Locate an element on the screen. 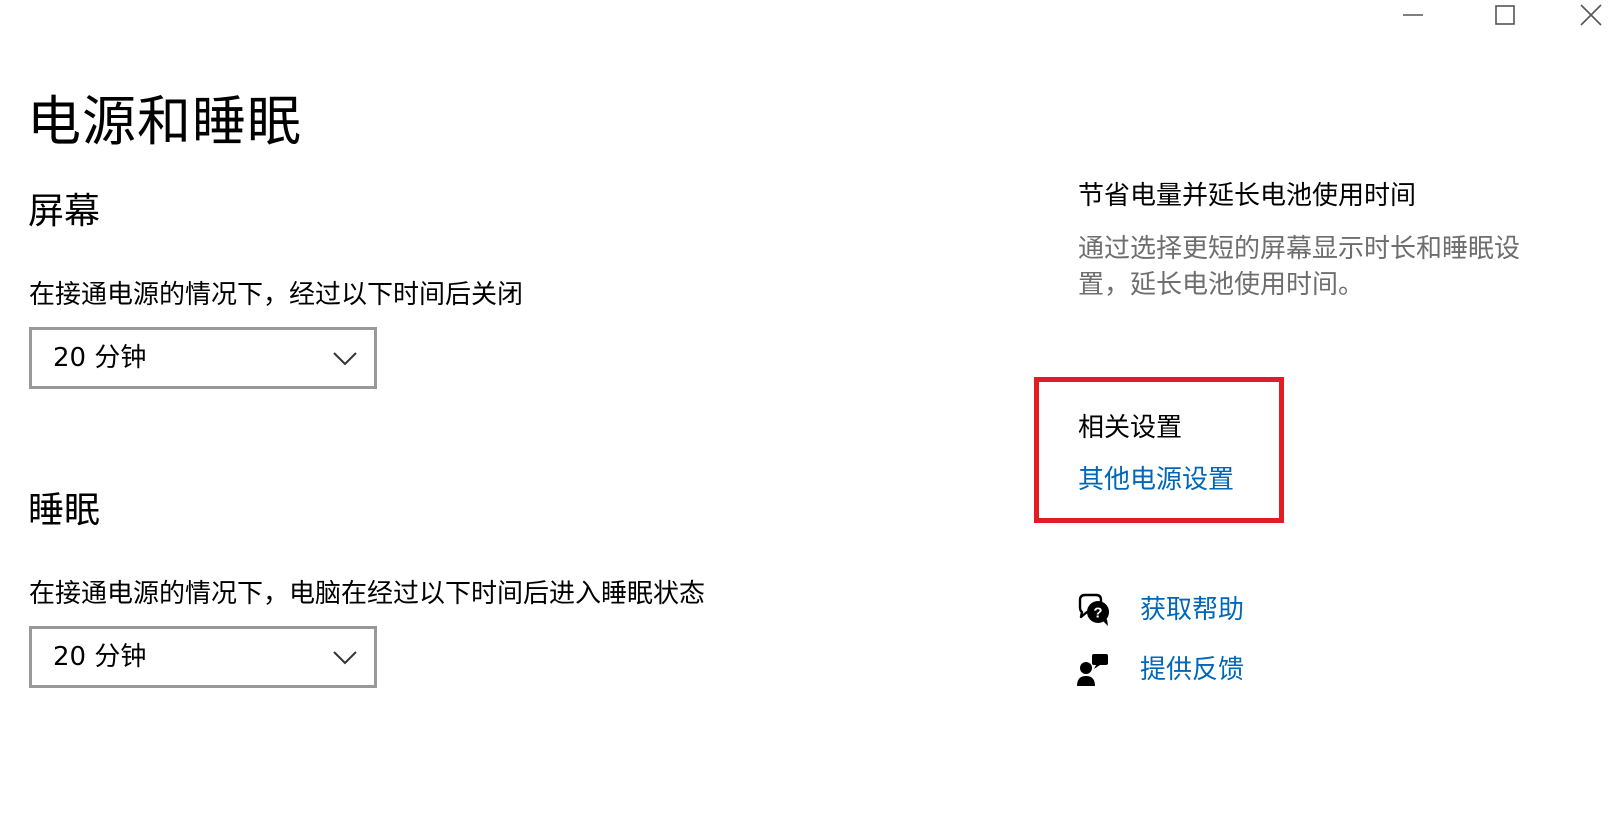 The height and width of the screenshot is (840, 1614). screen-off-label: 在接通电源的情况下，经过以下时间后关闭 is located at coordinates (276, 295).